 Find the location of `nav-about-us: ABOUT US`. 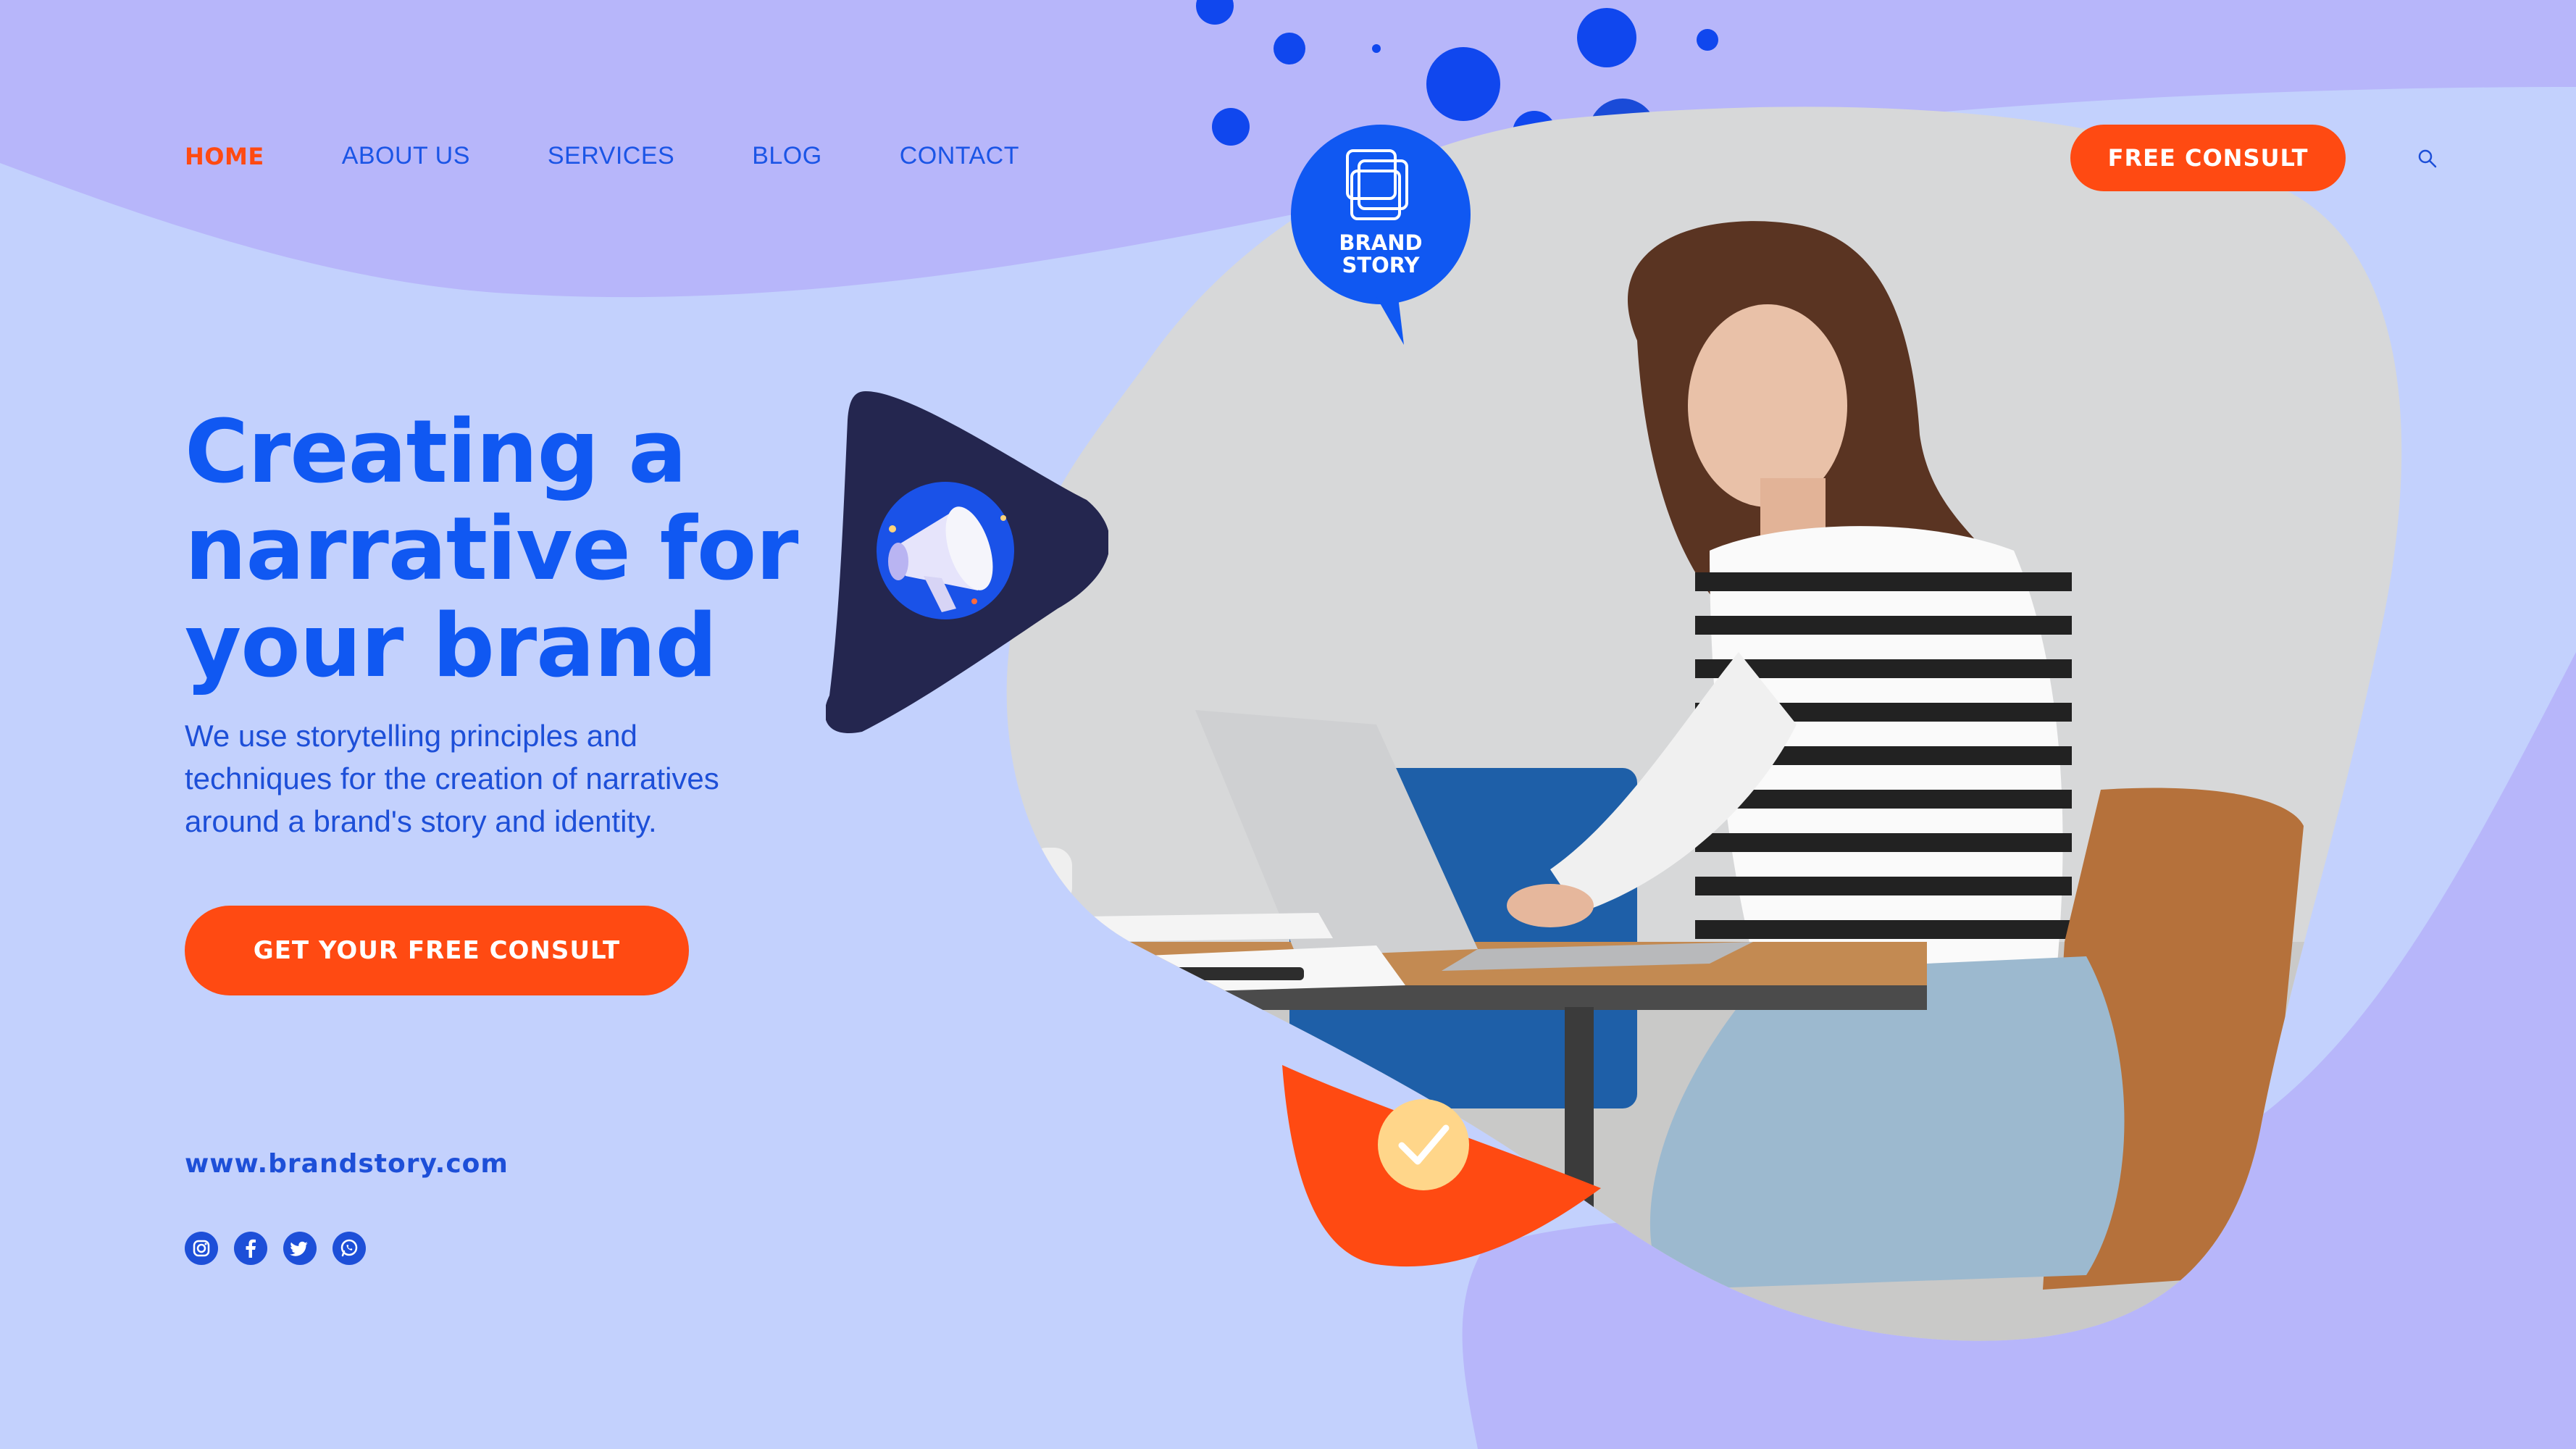

nav-about-us: ABOUT US is located at coordinates (406, 156).